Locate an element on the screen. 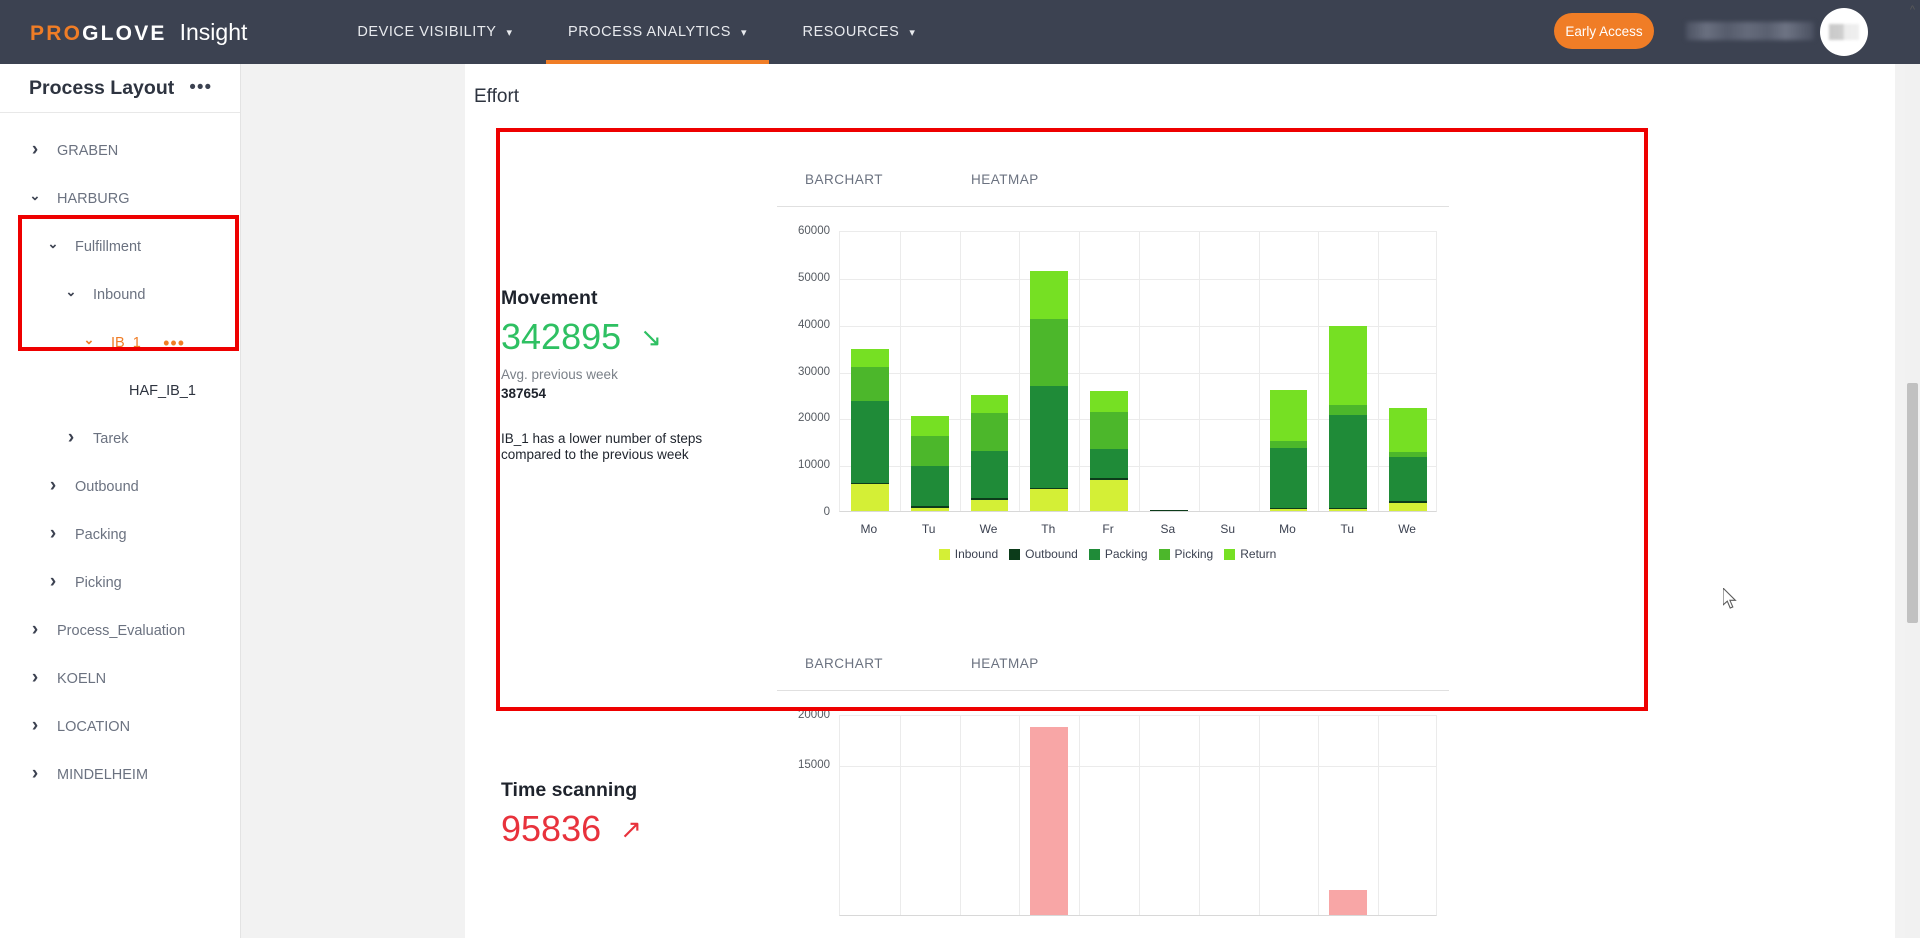 The height and width of the screenshot is (938, 1920). legend-item-return: Return is located at coordinates (1250, 554).